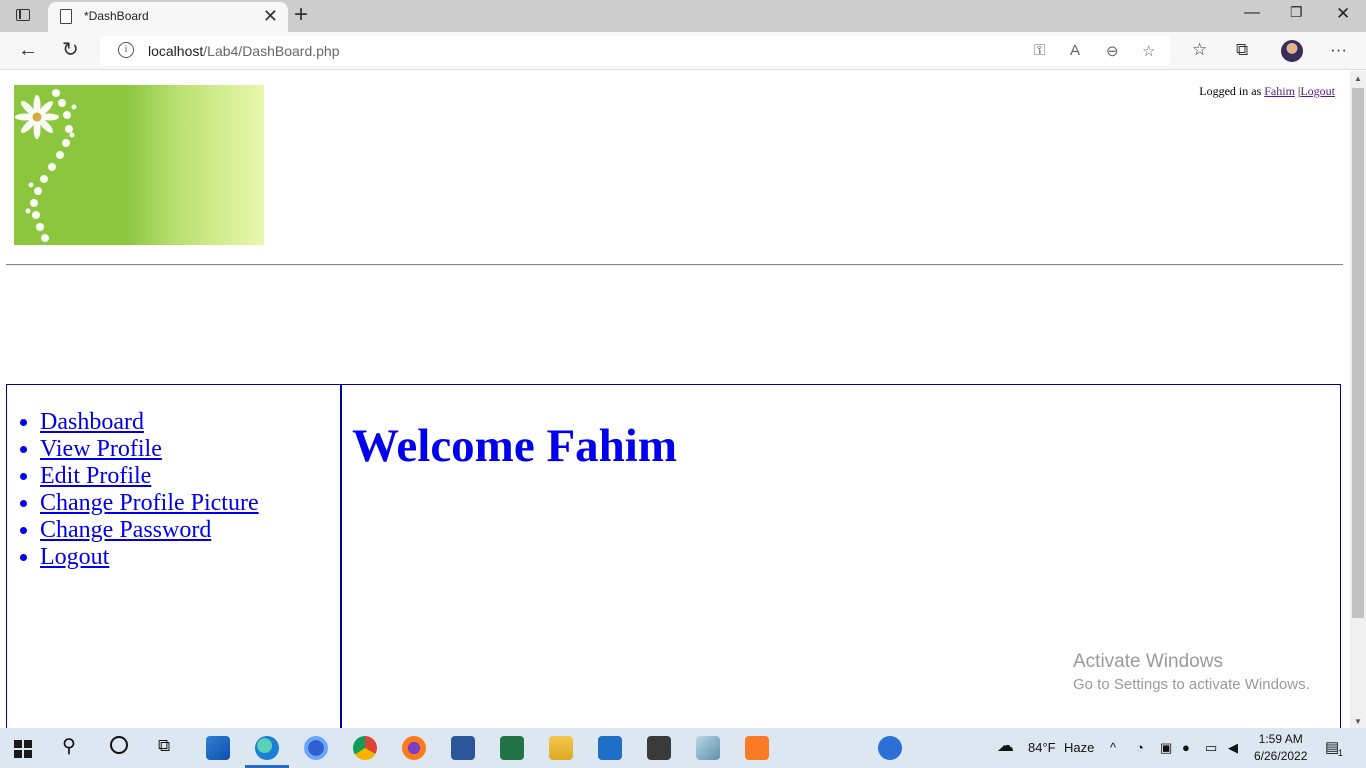  What do you see at coordinates (757, 748) in the screenshot?
I see `xampp-icon` at bounding box center [757, 748].